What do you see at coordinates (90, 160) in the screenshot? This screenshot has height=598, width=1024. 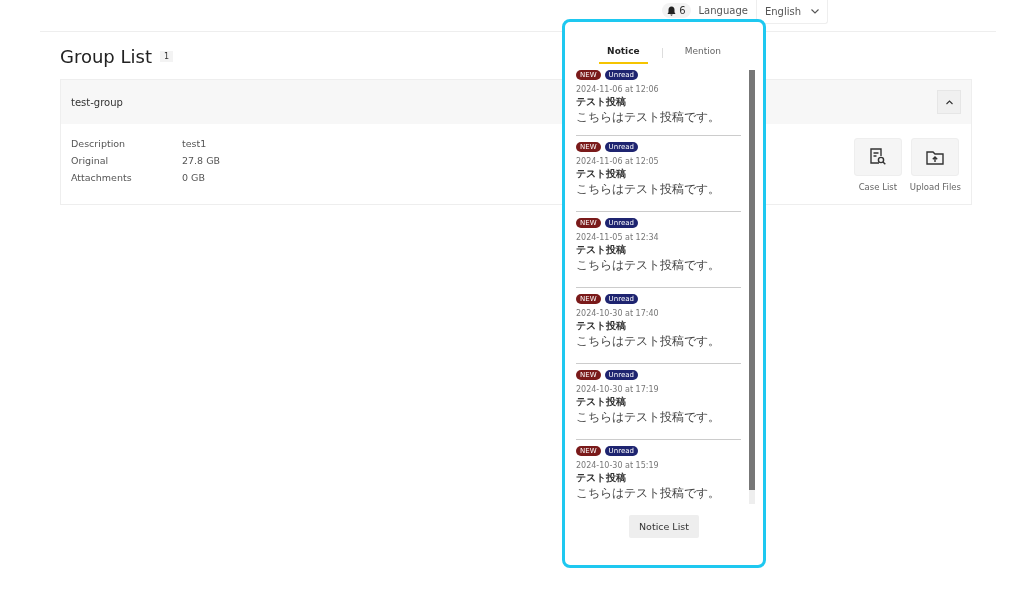 I see `field-label: Original` at bounding box center [90, 160].